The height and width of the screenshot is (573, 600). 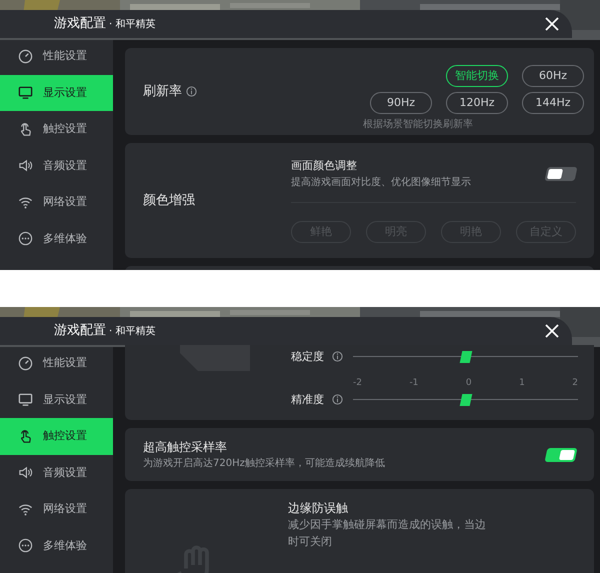 What do you see at coordinates (185, 447) in the screenshot?
I see `setting-title: 超高触控采样率` at bounding box center [185, 447].